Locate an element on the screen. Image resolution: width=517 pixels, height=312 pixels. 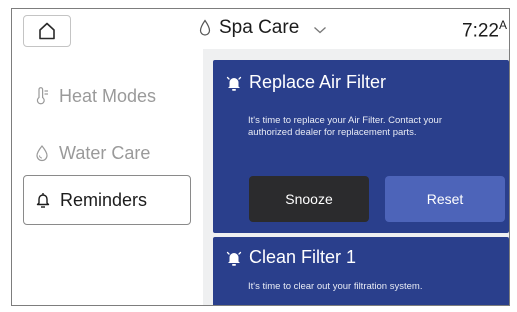
home-button is located at coordinates (47, 31).